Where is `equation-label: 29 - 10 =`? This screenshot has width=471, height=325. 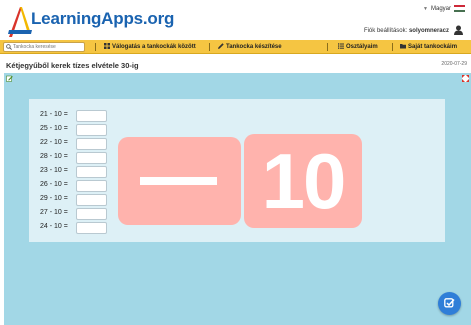
equation-label: 29 - 10 = is located at coordinates (54, 198).